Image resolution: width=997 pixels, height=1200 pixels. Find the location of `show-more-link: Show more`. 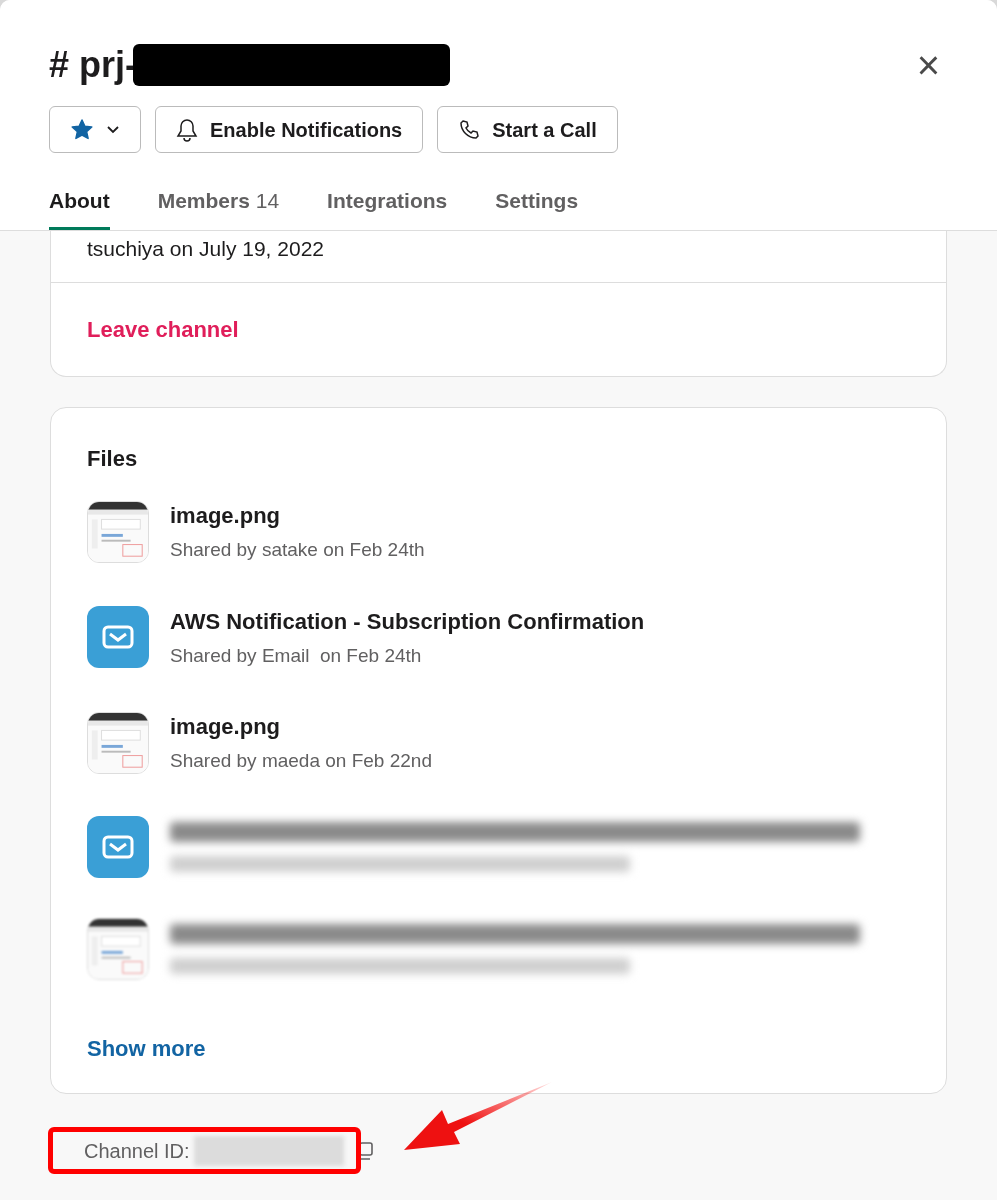

show-more-link: Show more is located at coordinates (498, 1048).